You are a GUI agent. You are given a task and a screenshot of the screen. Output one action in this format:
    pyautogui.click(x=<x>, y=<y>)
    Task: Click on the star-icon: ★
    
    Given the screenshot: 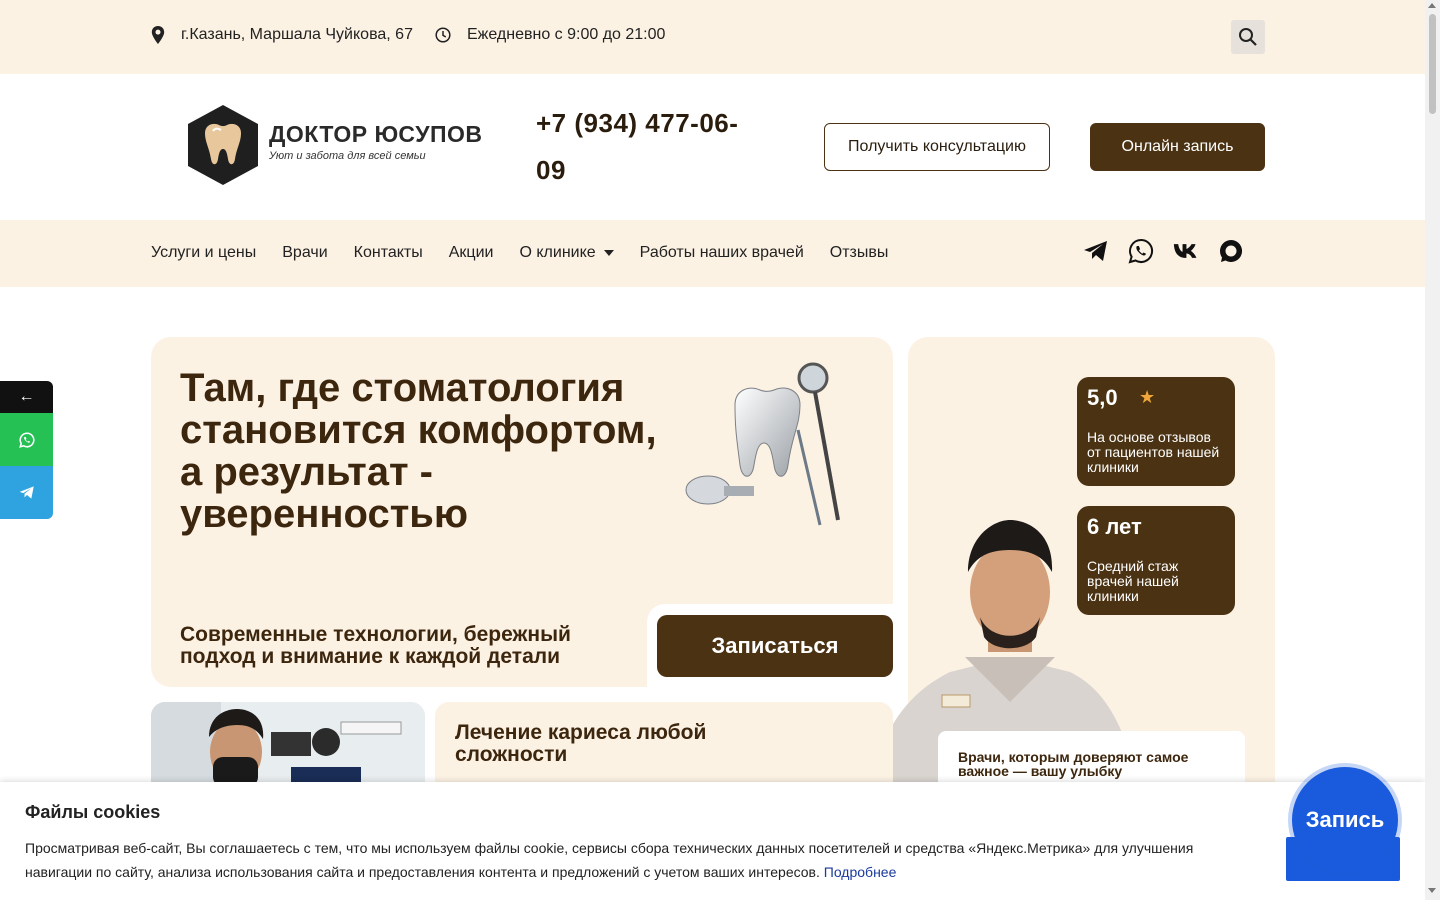 What is the action you would take?
    pyautogui.click(x=1147, y=397)
    